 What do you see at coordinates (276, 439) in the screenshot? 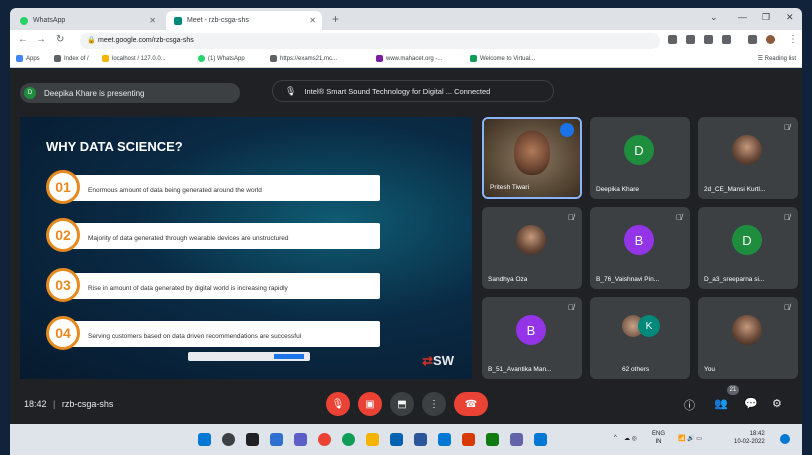
I see `widgets-icon` at bounding box center [276, 439].